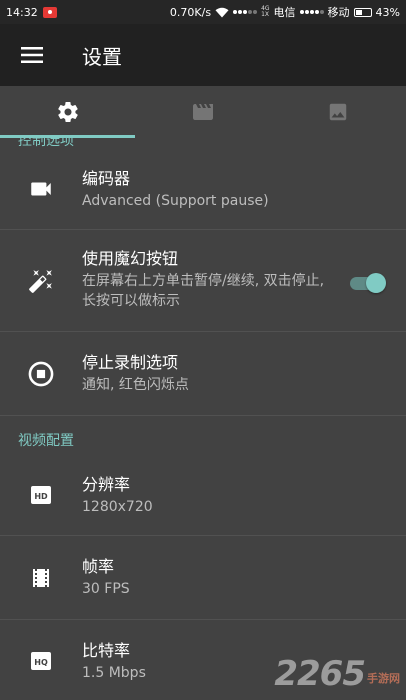  I want to click on setting-title: 编码器, so click(106, 178).